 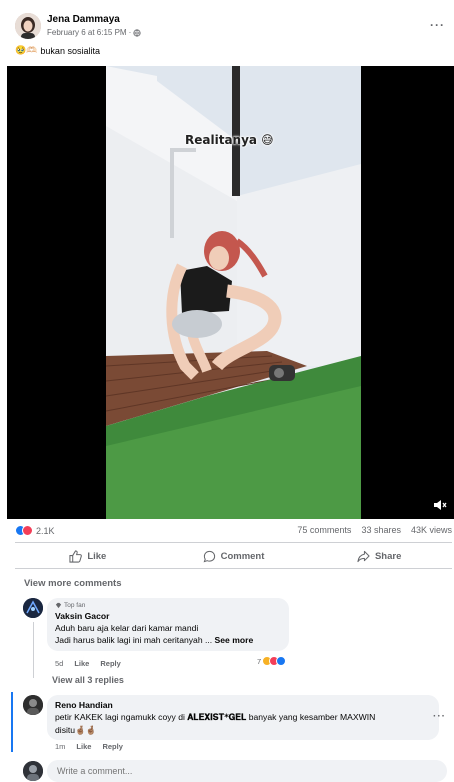 I want to click on divider-top, so click(x=233, y=542).